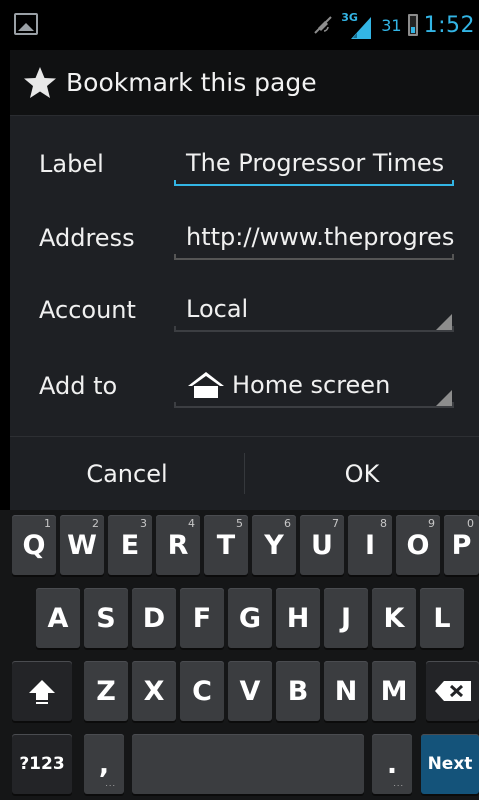 Image resolution: width=479 pixels, height=800 pixels. Describe the element at coordinates (393, 25) in the screenshot. I see `status-indicators: 3G 31 1:52` at that location.